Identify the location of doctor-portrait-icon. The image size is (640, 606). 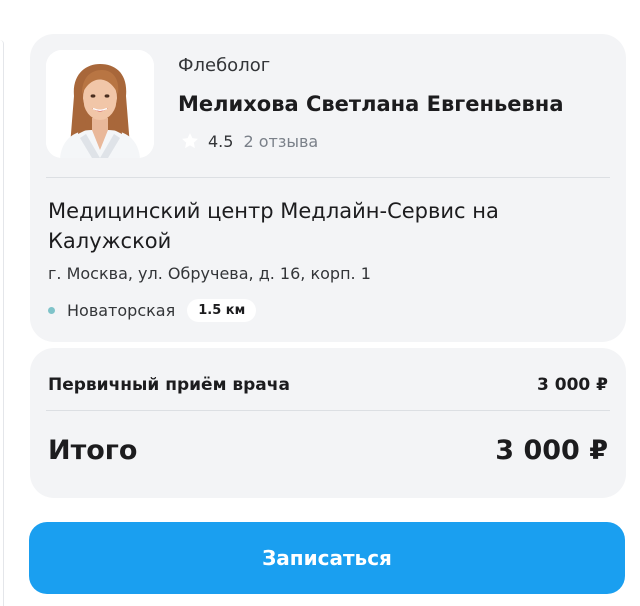
(100, 104).